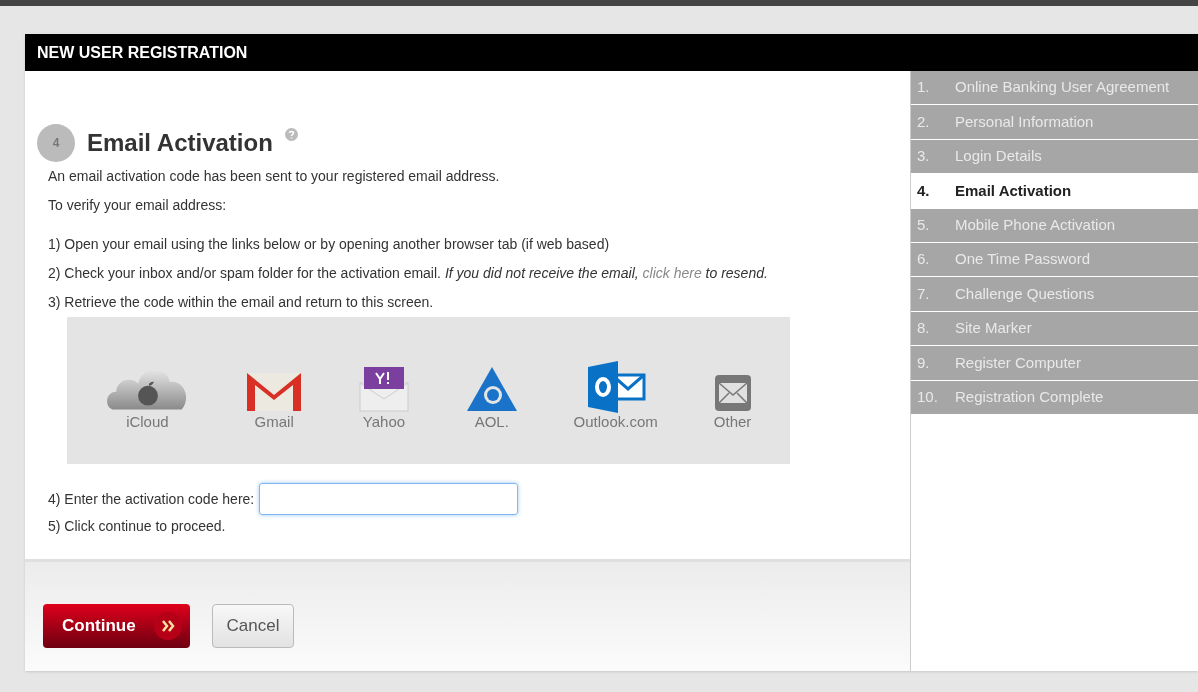 The height and width of the screenshot is (692, 1198). I want to click on intro-text: An email activation code has been sent to your registered email address., so click(274, 176).